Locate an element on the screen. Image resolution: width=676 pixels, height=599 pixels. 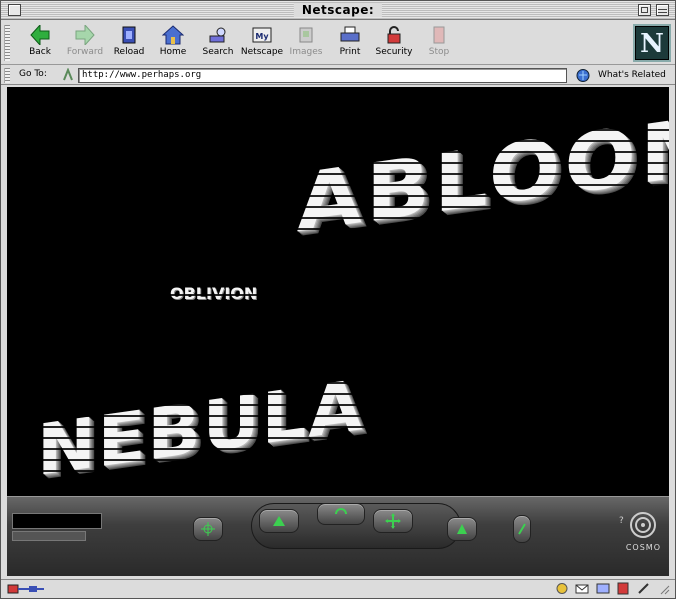
whats-related-button: What's Related is located at coordinates (632, 75).